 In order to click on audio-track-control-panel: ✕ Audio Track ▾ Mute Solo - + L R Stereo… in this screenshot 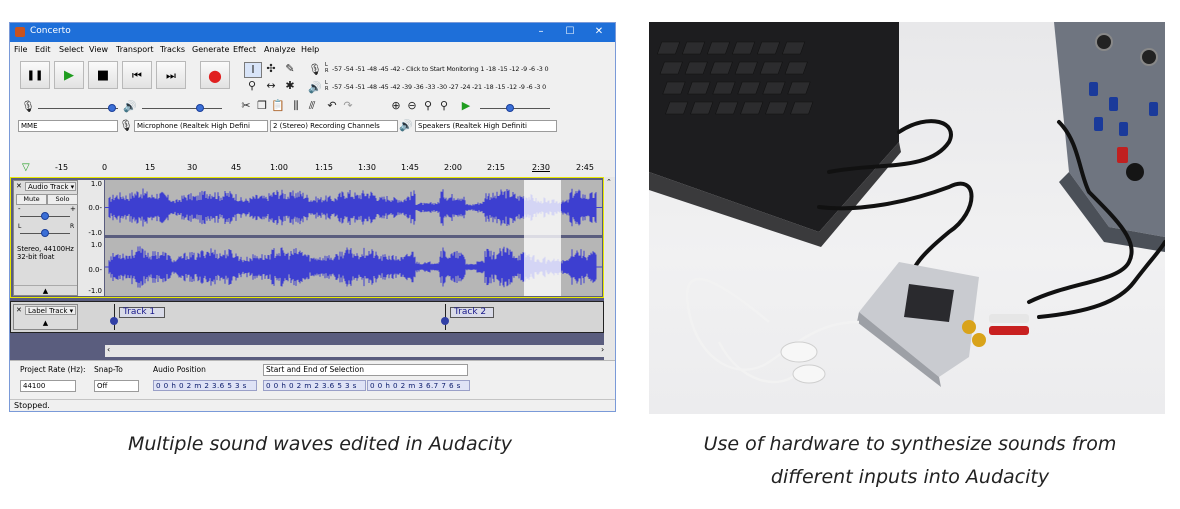, I will do `click(45, 238)`.